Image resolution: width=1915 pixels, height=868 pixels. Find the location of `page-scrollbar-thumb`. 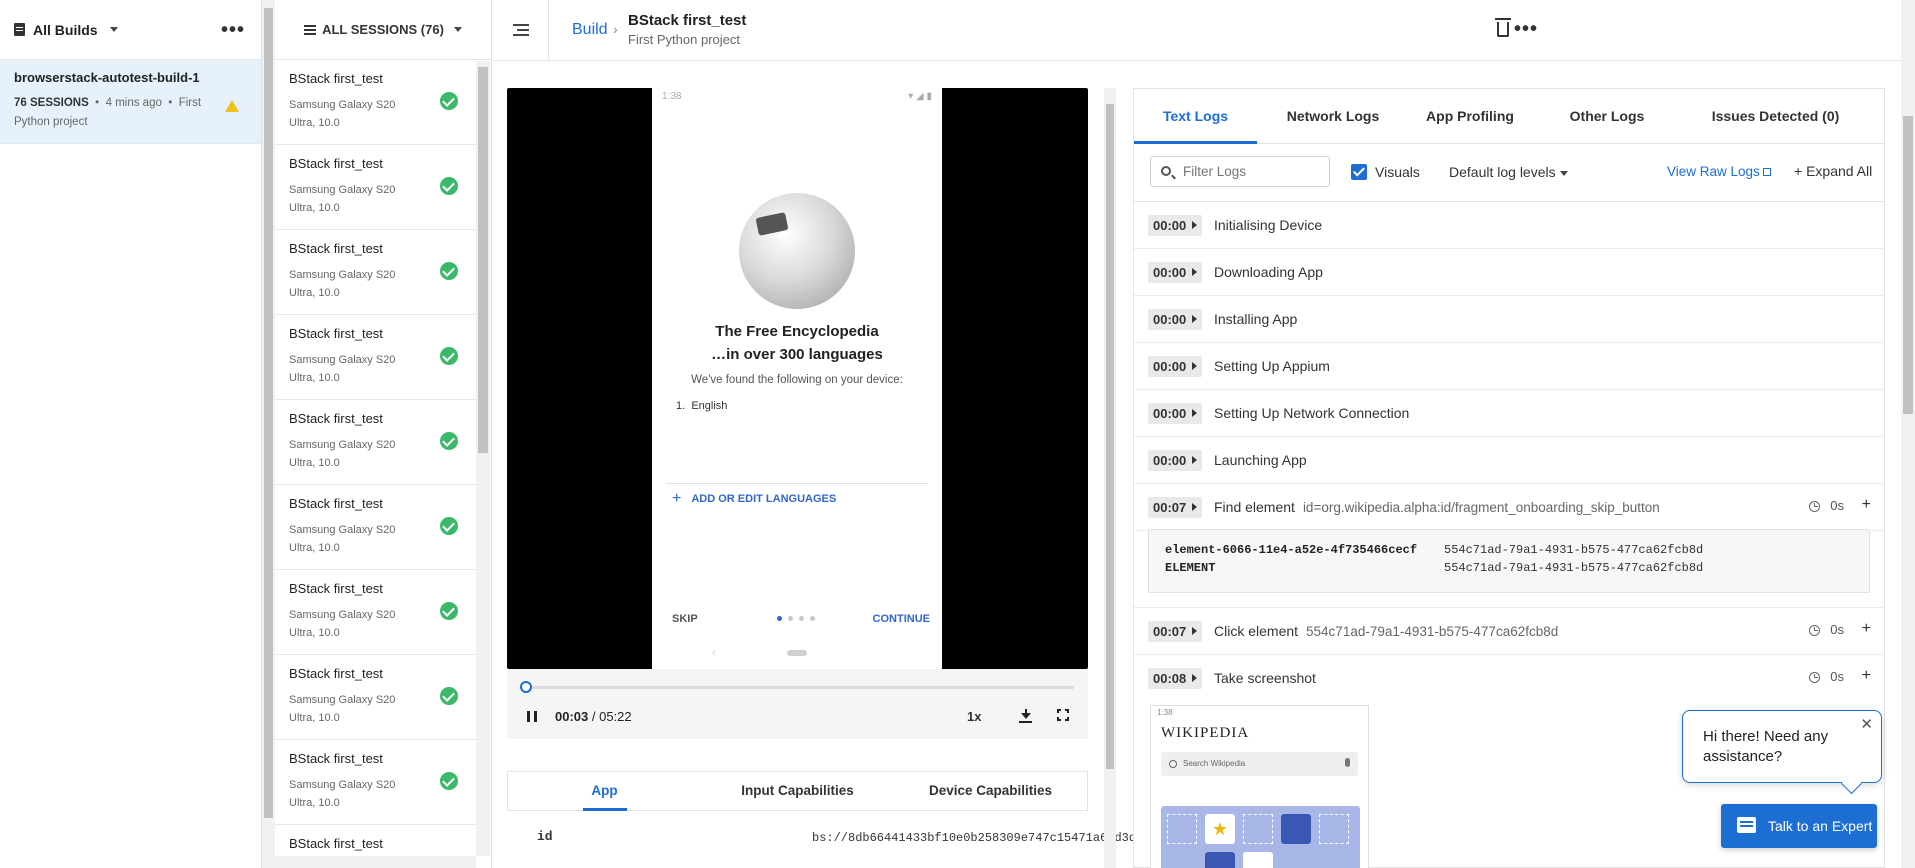

page-scrollbar-thumb is located at coordinates (1908, 265).